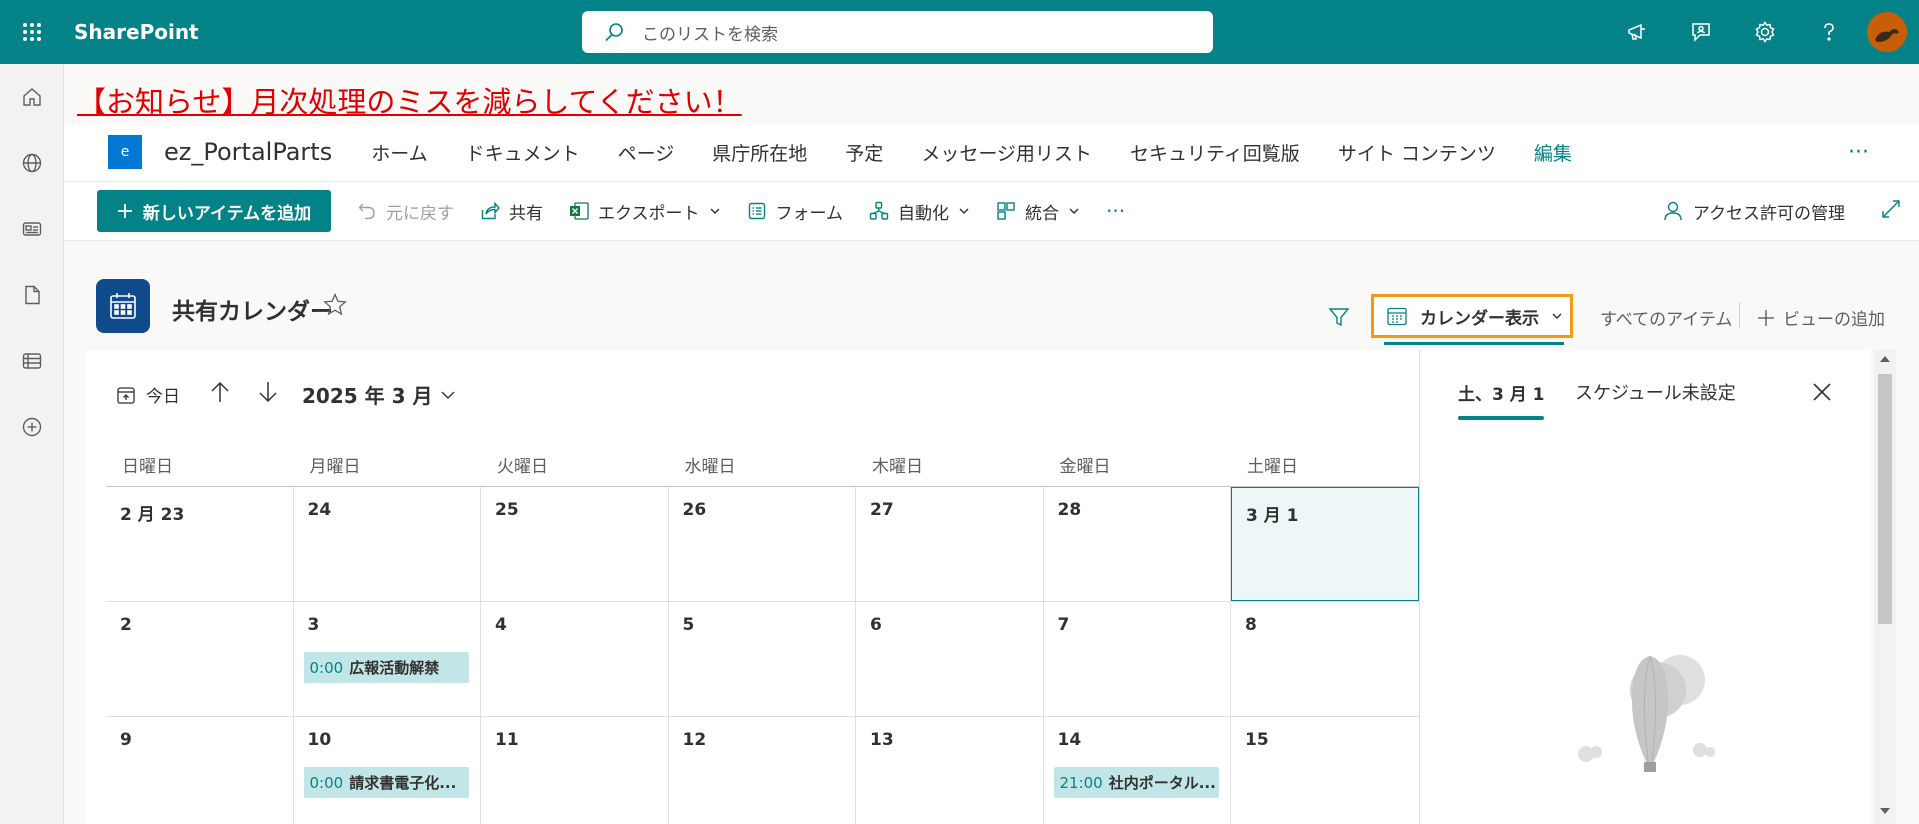 This screenshot has height=824, width=1919. What do you see at coordinates (1137, 544) in the screenshot?
I see `calendar-day-cell: 28` at bounding box center [1137, 544].